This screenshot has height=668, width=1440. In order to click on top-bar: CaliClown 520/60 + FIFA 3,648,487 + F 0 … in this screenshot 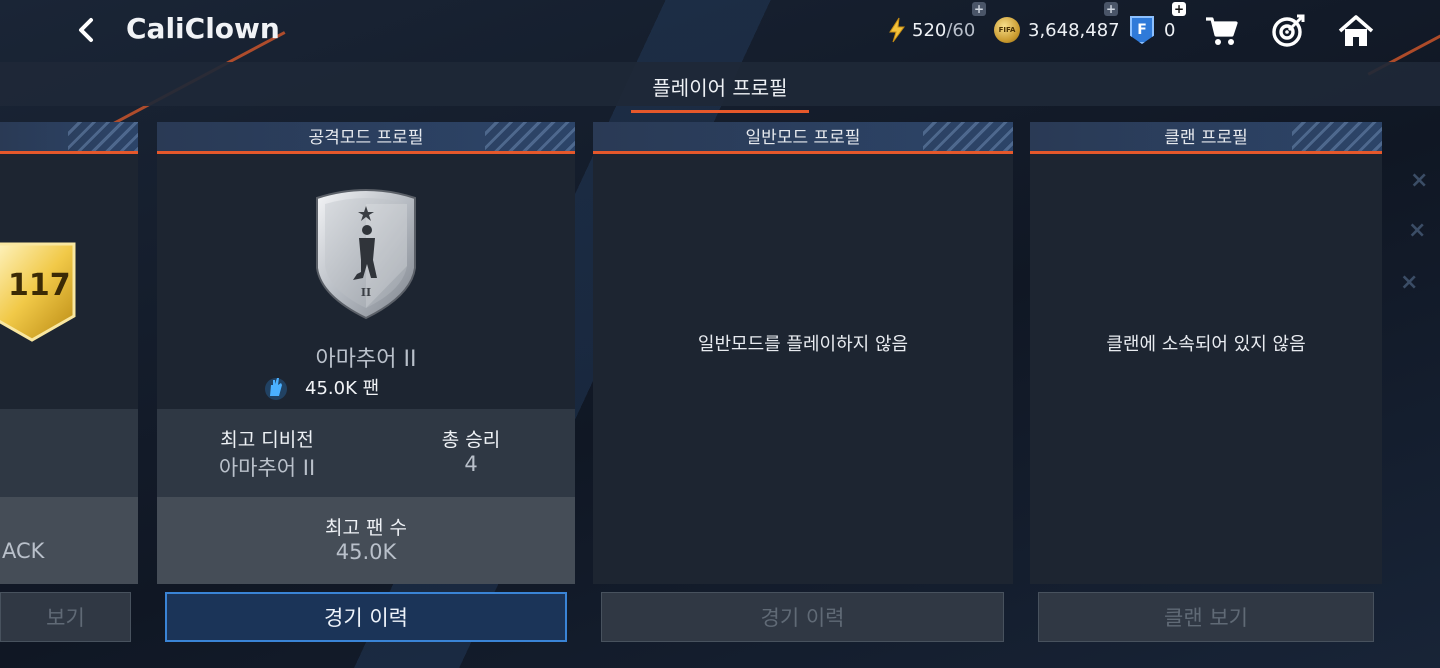, I will do `click(720, 31)`.